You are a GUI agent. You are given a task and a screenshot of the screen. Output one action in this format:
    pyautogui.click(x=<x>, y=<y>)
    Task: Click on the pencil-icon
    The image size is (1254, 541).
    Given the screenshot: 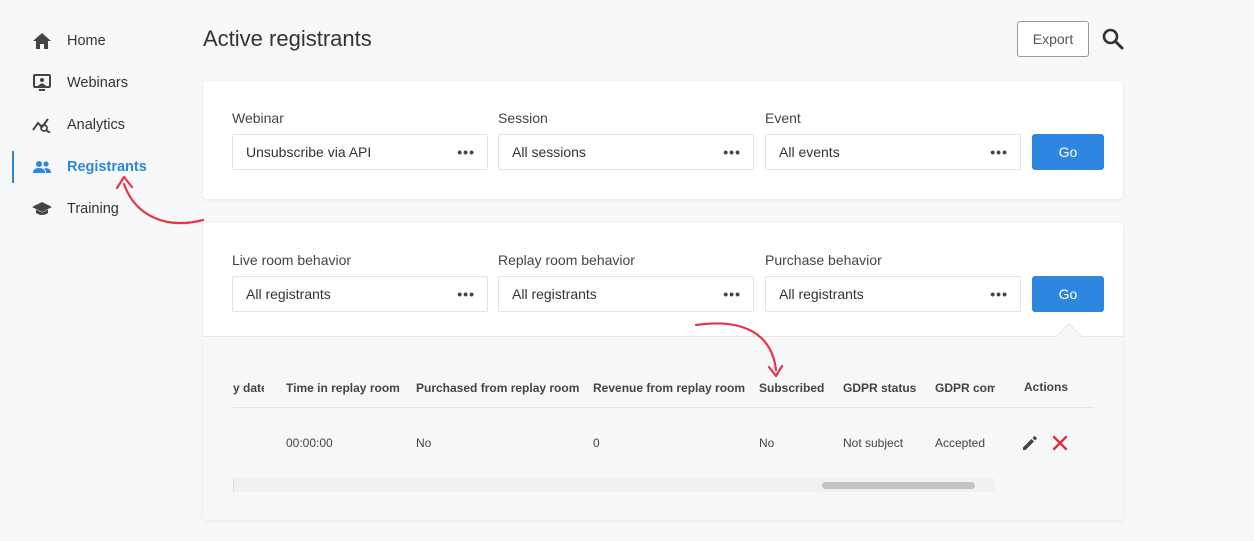 What is the action you would take?
    pyautogui.click(x=1030, y=443)
    